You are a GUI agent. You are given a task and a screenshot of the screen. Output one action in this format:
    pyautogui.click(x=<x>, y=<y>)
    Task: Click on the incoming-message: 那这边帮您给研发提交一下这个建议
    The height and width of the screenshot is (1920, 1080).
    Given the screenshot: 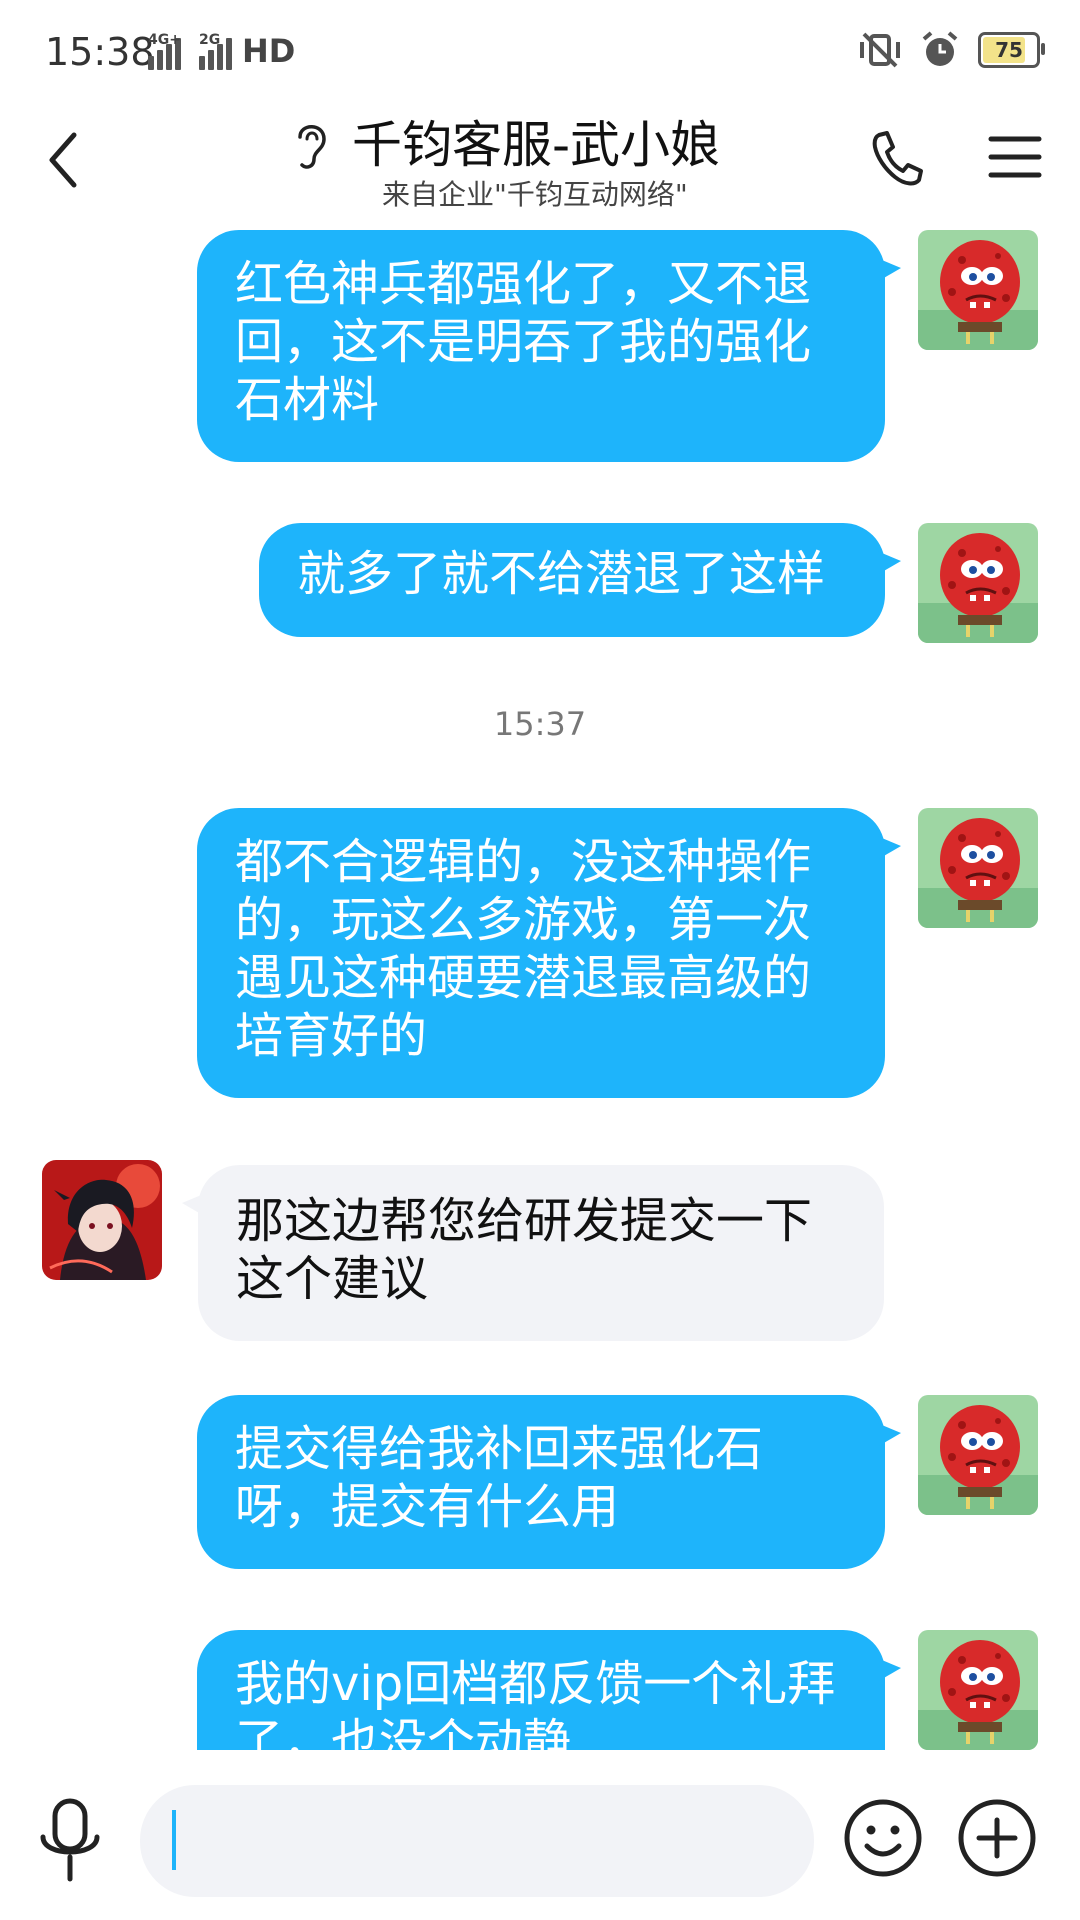 What is the action you would take?
    pyautogui.click(x=533, y=1253)
    